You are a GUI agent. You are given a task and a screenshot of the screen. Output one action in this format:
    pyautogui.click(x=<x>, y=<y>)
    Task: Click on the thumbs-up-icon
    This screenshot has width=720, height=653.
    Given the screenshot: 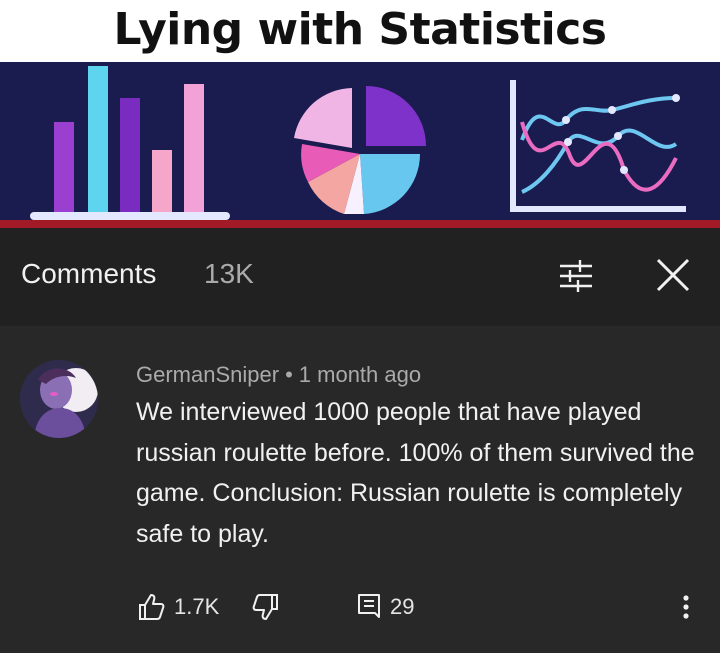 What is the action you would take?
    pyautogui.click(x=152, y=607)
    